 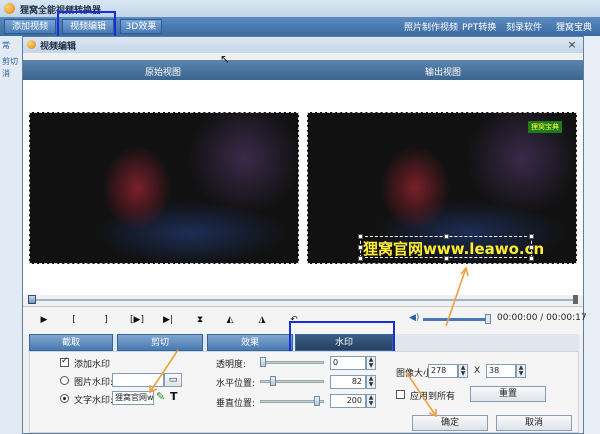 What do you see at coordinates (164, 371) in the screenshot?
I see `arrow-to-text-field` at bounding box center [164, 371].